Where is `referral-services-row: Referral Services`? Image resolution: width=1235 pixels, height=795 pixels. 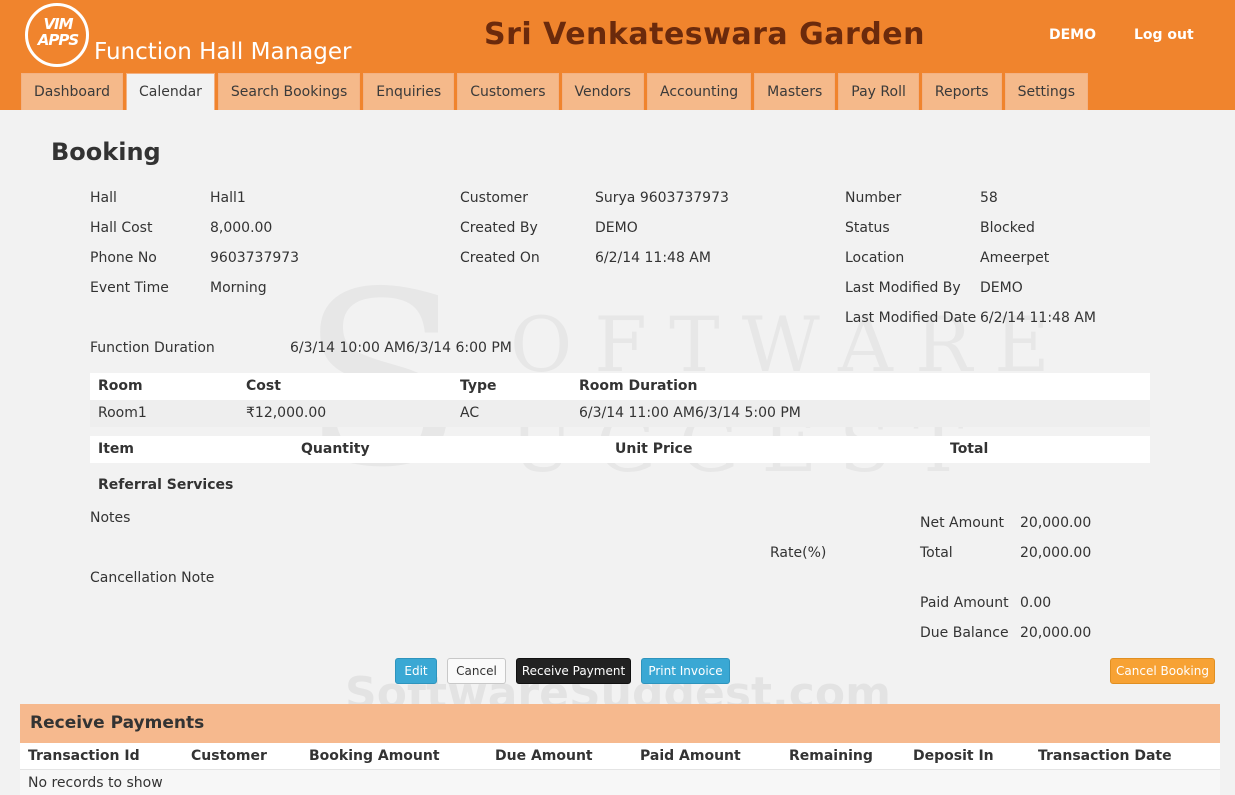 referral-services-row: Referral Services is located at coordinates (620, 485).